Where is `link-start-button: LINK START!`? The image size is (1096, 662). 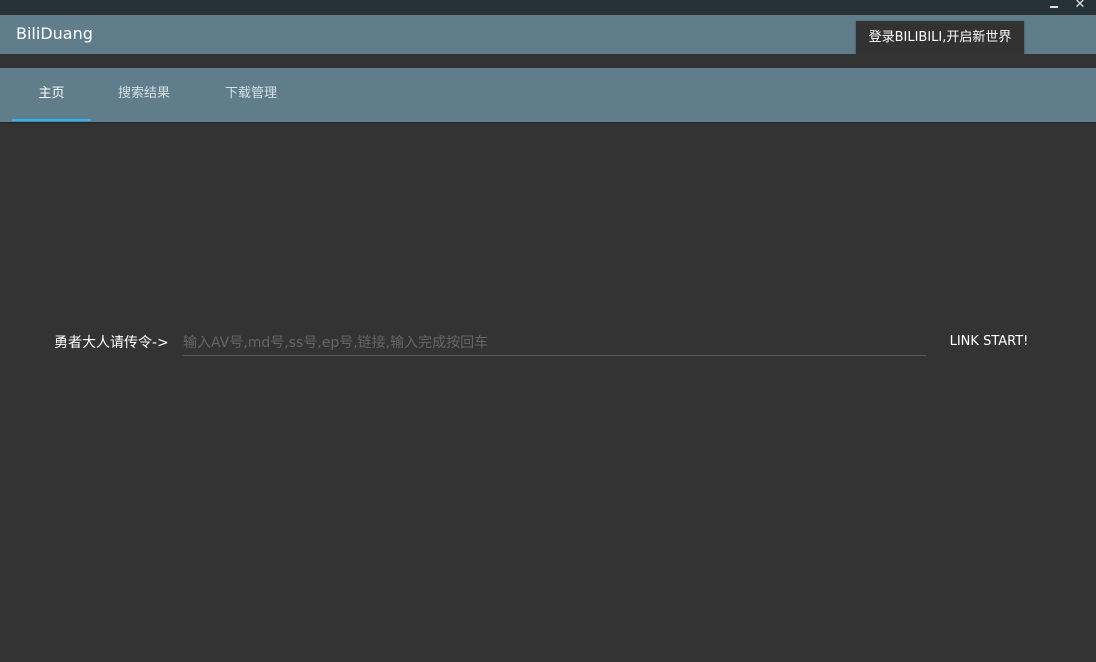 link-start-button: LINK START! is located at coordinates (989, 342).